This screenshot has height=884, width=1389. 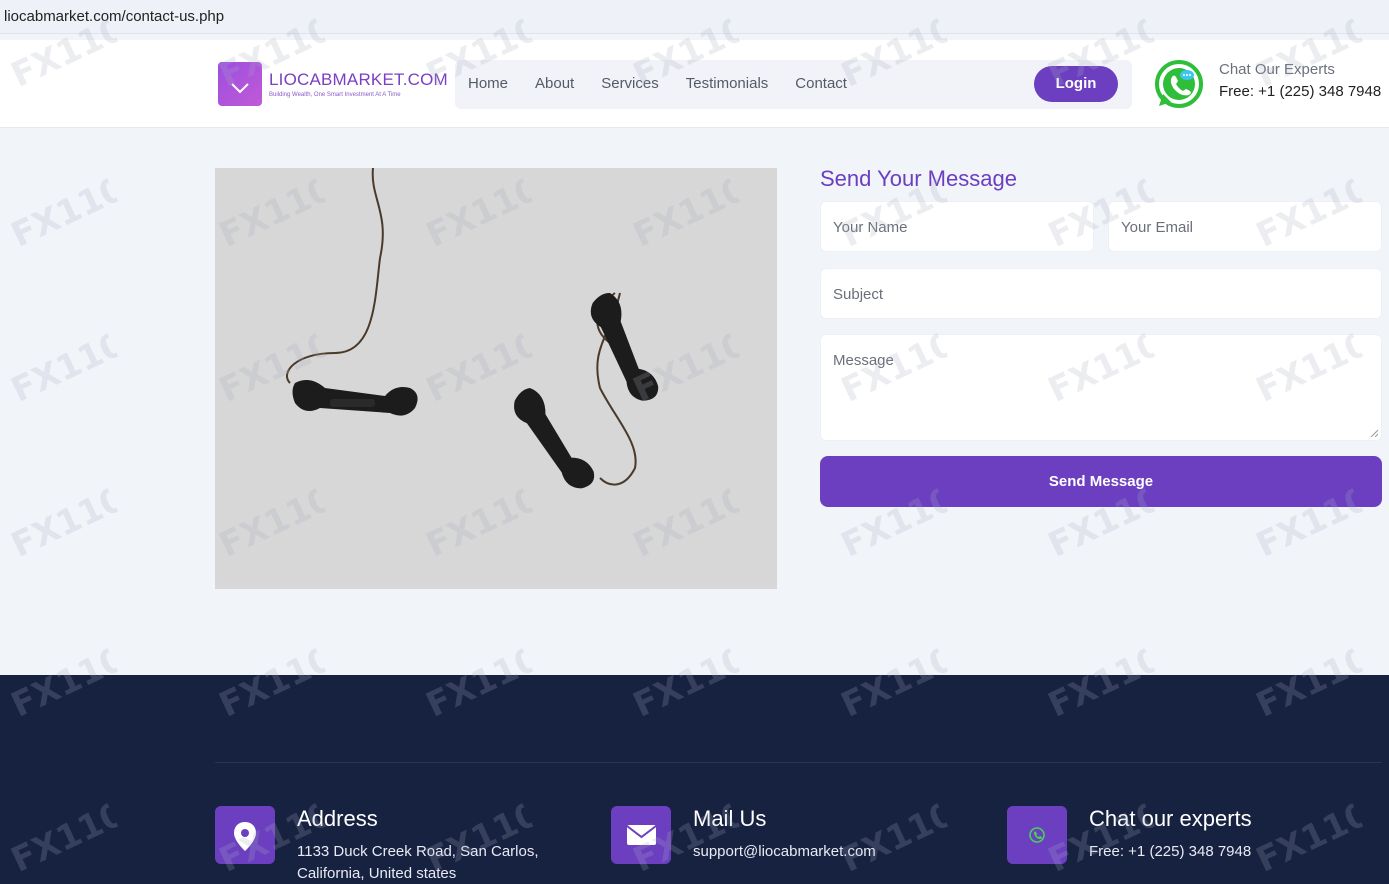 What do you see at coordinates (240, 84) in the screenshot?
I see `logo-icon` at bounding box center [240, 84].